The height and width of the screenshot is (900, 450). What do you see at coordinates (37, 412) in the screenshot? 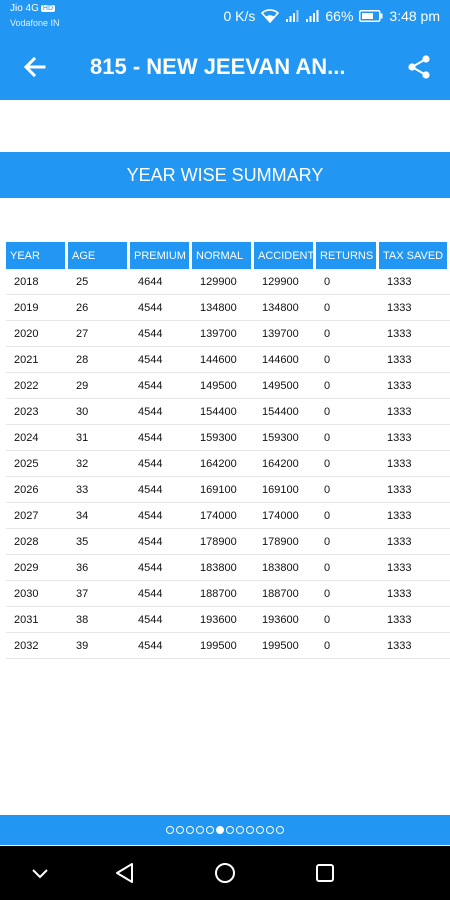
I see `table-cell-year: 2023` at bounding box center [37, 412].